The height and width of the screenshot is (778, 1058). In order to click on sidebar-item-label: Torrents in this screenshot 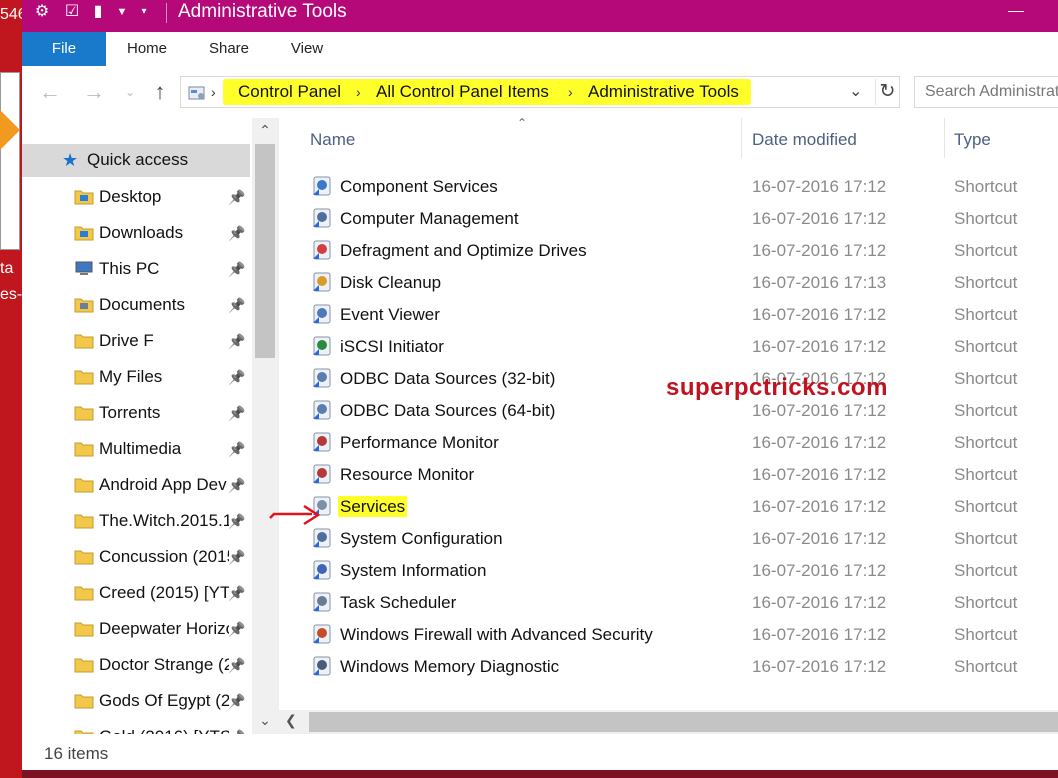, I will do `click(130, 412)`.